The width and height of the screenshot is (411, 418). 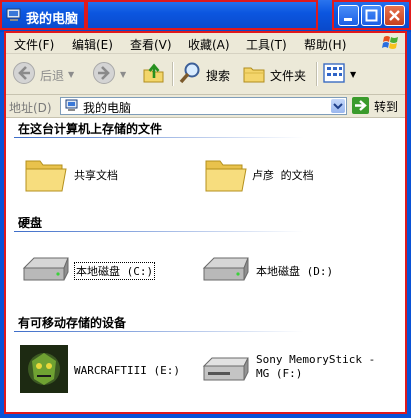 What do you see at coordinates (44, 369) in the screenshot?
I see `cd-drive-icon` at bounding box center [44, 369].